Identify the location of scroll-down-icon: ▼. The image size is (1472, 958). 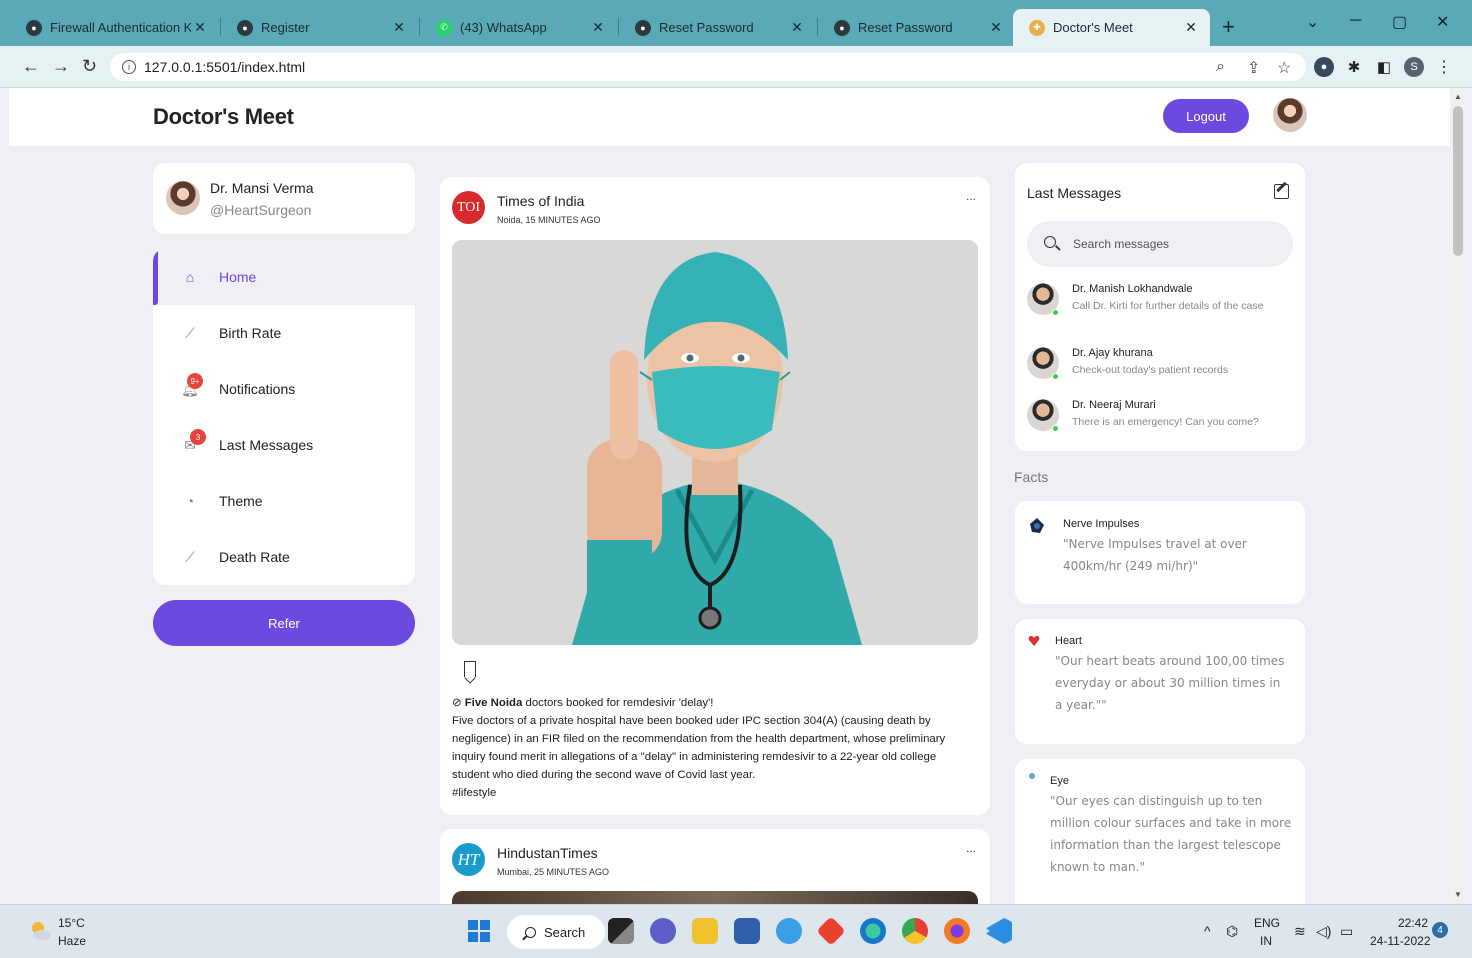
(1458, 894).